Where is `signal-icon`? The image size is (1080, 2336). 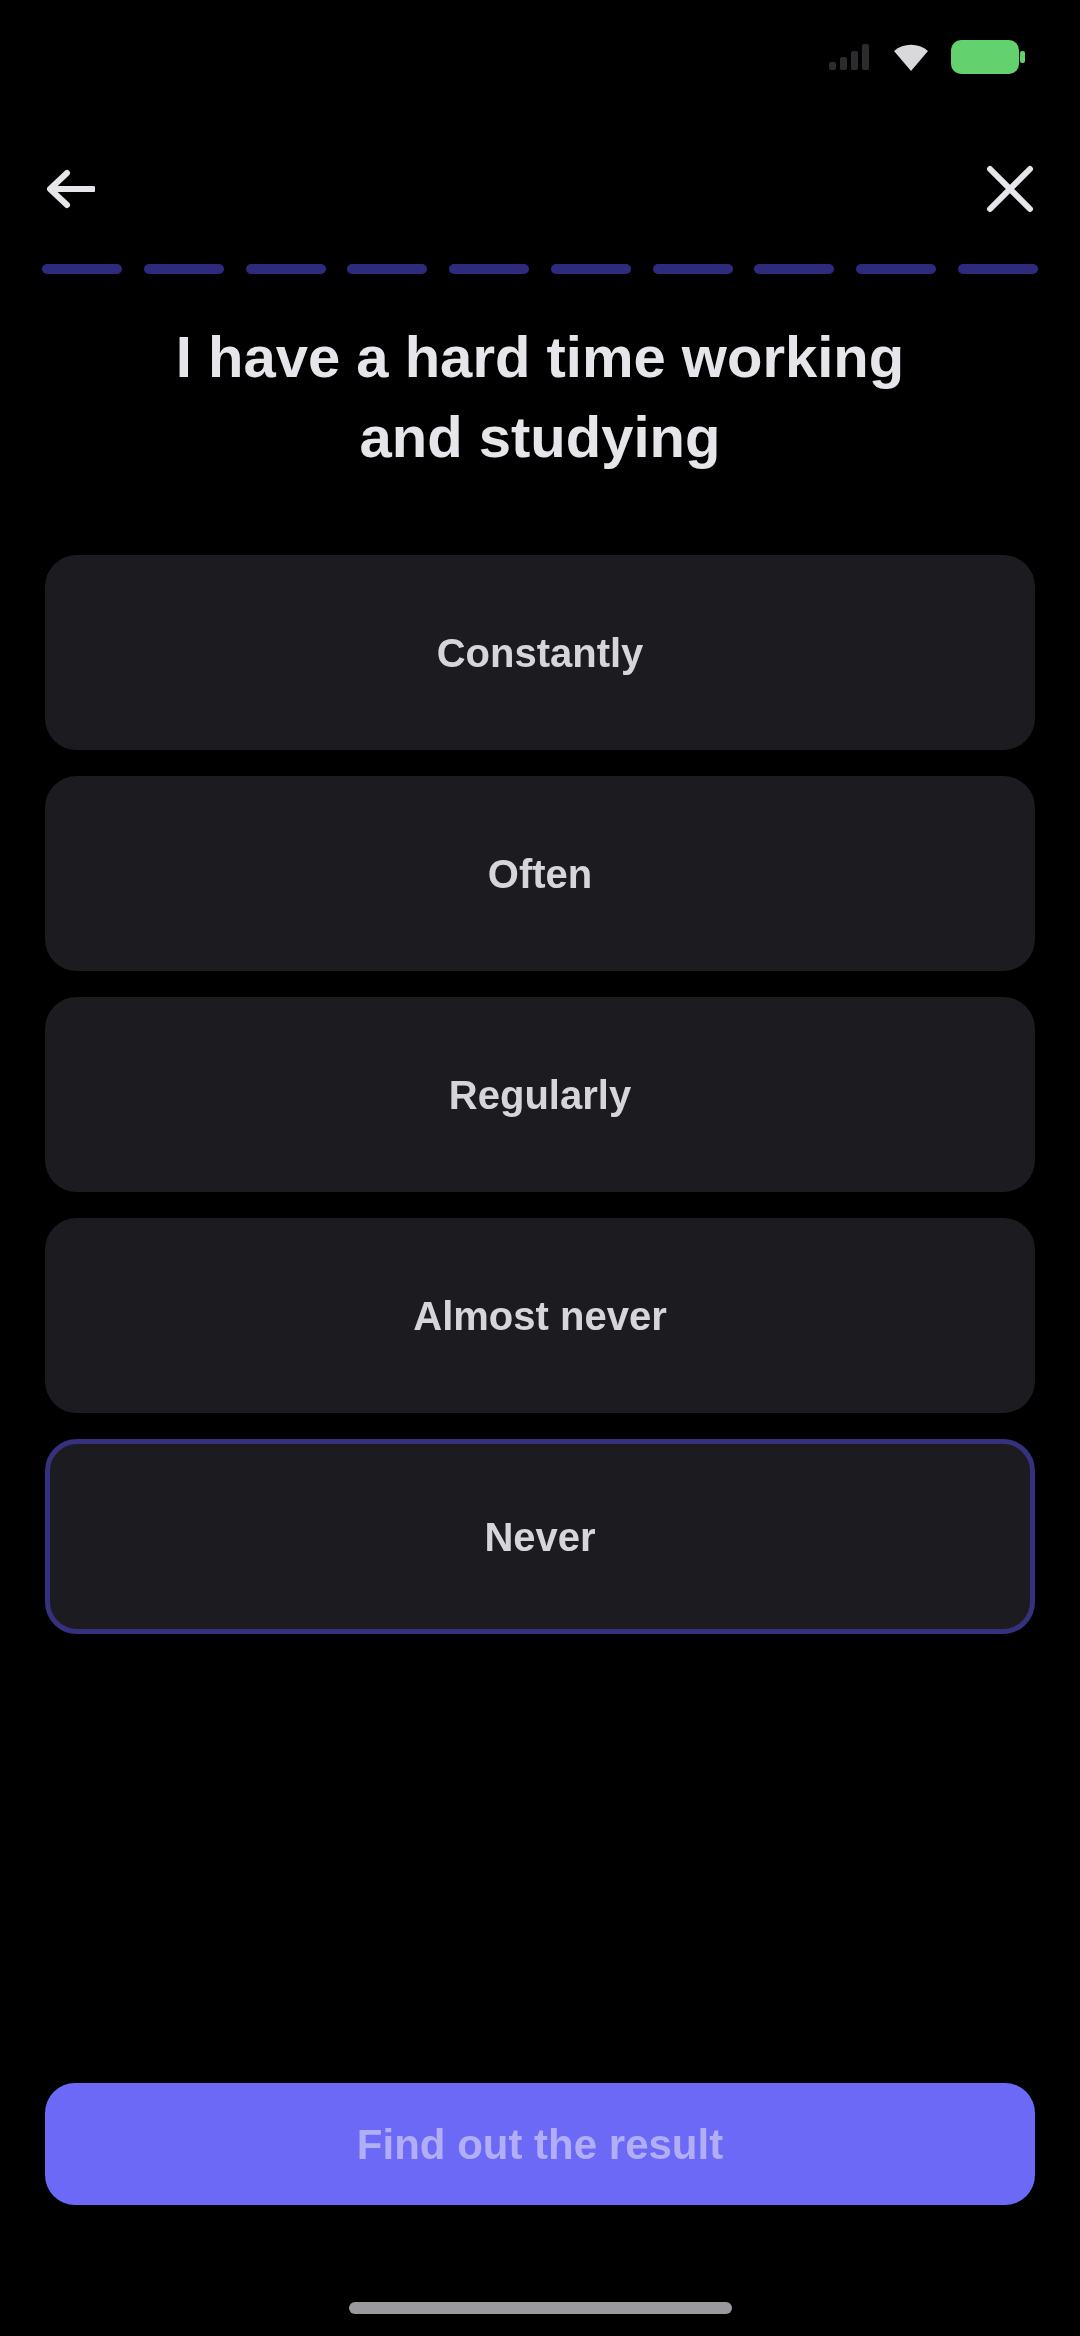
signal-icon is located at coordinates (850, 57).